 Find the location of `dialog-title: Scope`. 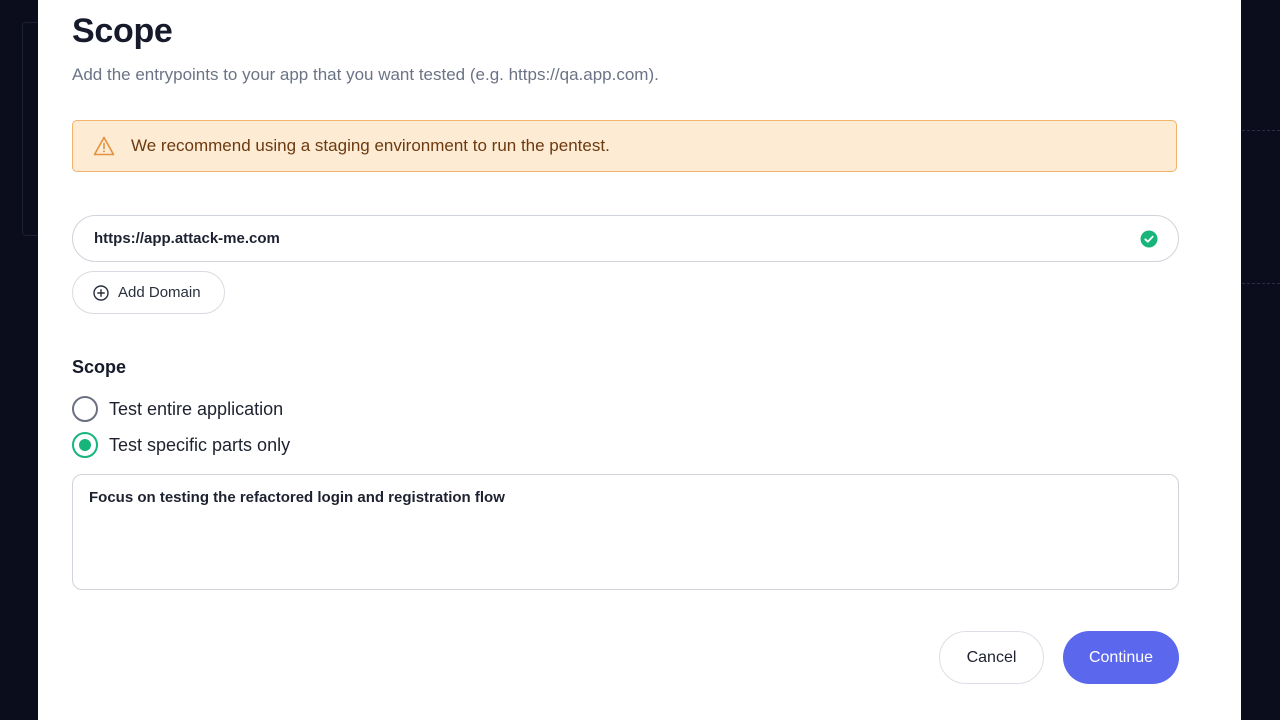

dialog-title: Scope is located at coordinates (122, 31).